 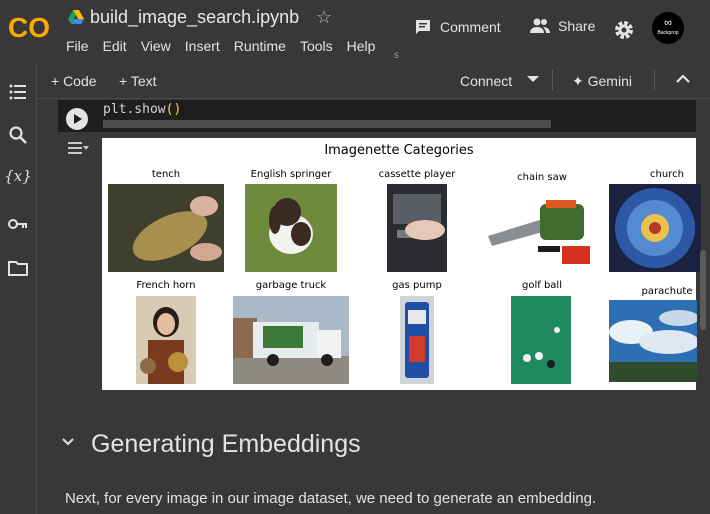 What do you see at coordinates (624, 30) in the screenshot?
I see `gear-icon` at bounding box center [624, 30].